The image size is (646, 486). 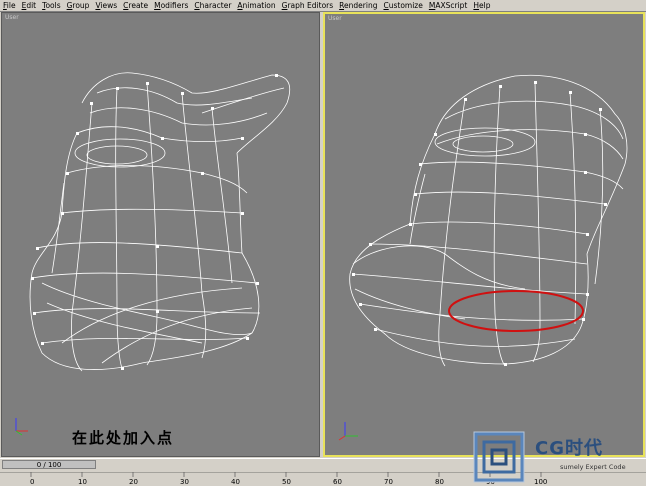 What do you see at coordinates (78, 5) in the screenshot?
I see `menu-group: Group` at bounding box center [78, 5].